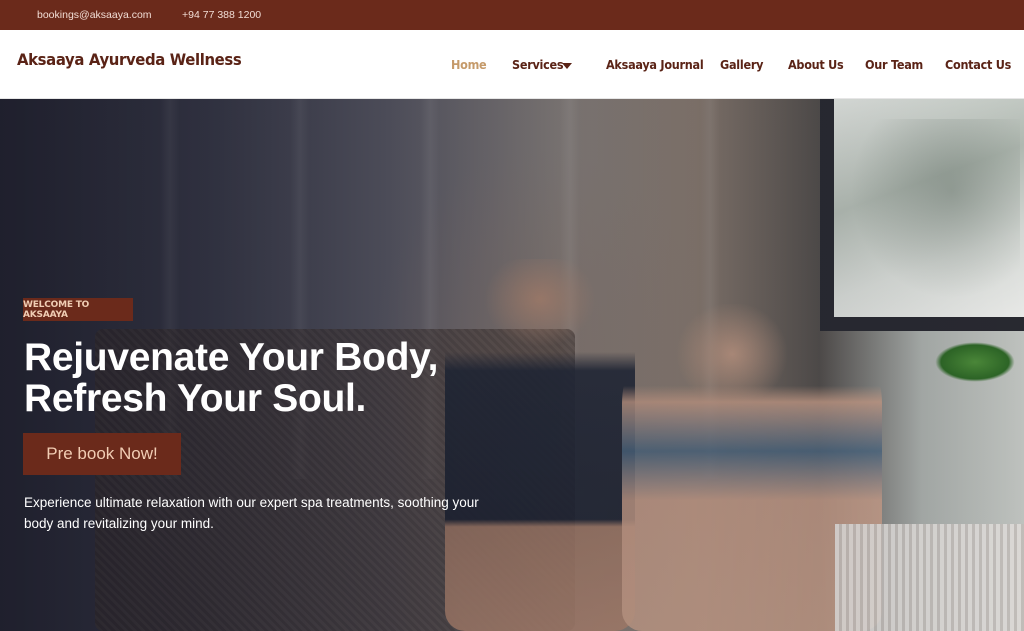 This screenshot has width=1024, height=631. I want to click on nav-item-gallery: Gallery, so click(741, 64).